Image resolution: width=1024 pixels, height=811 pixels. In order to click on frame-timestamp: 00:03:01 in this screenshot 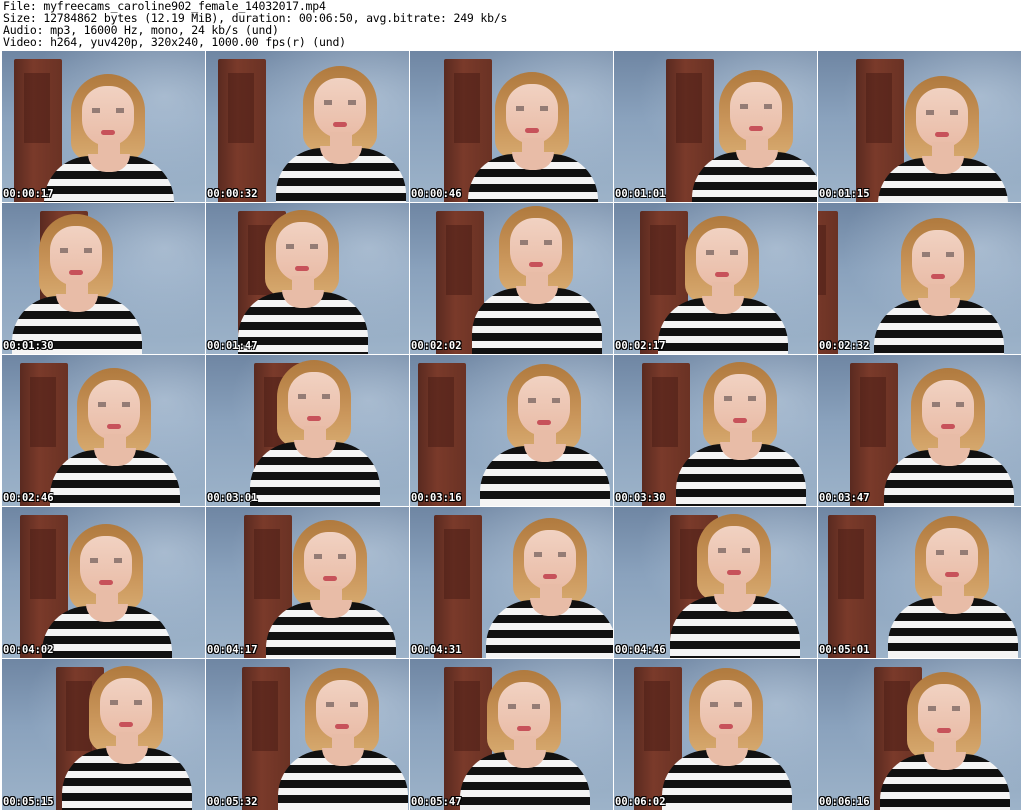, I will do `click(232, 498)`.